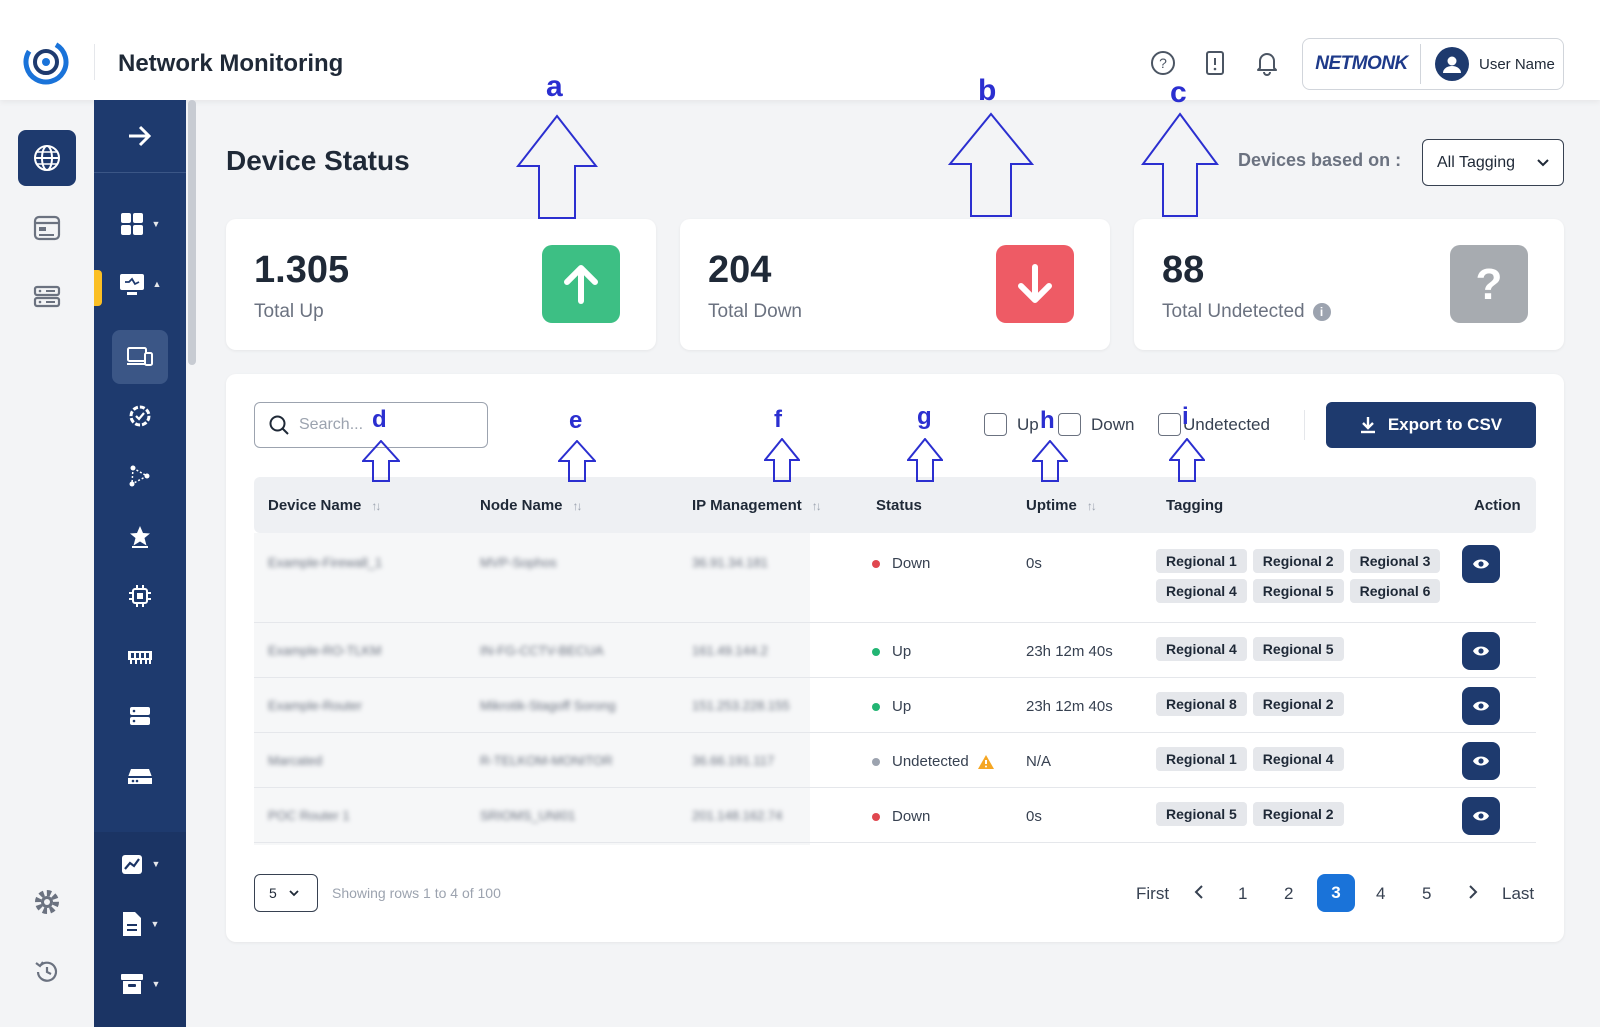 The image size is (1600, 1027). What do you see at coordinates (1380, 894) in the screenshot?
I see `page-4-button: 4` at bounding box center [1380, 894].